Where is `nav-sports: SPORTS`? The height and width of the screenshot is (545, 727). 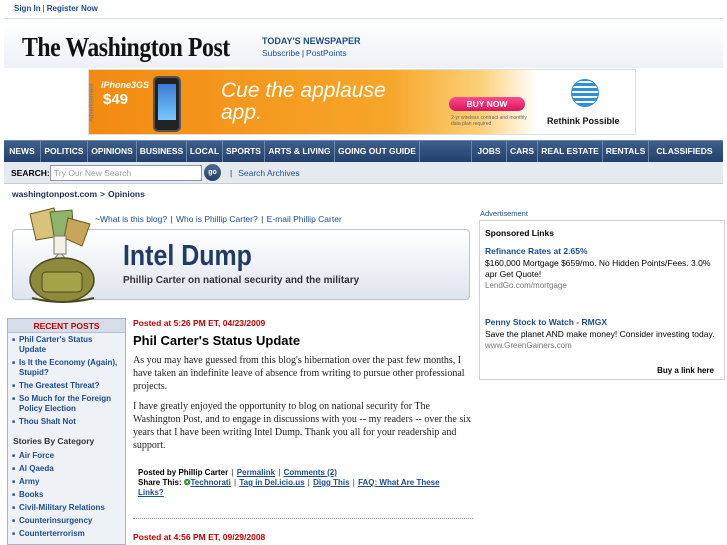 nav-sports: SPORTS is located at coordinates (244, 151).